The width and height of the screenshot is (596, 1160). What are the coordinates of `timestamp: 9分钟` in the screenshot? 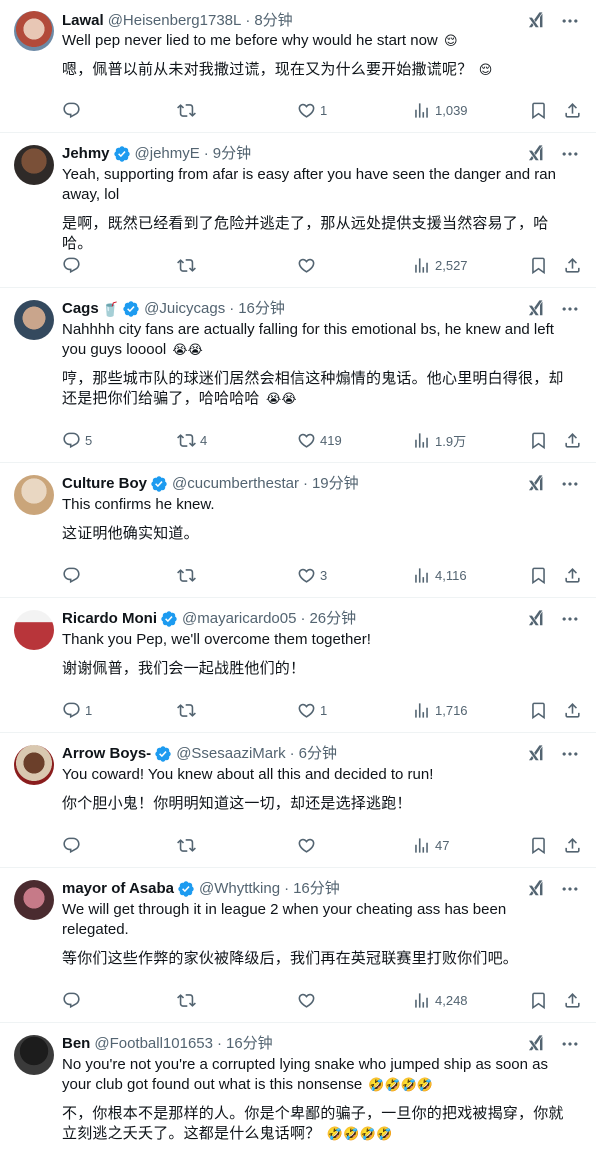 It's located at (232, 154).